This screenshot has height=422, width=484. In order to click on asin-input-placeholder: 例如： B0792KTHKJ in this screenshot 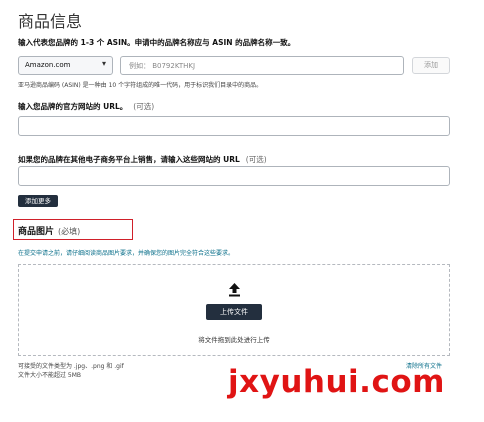, I will do `click(162, 66)`.